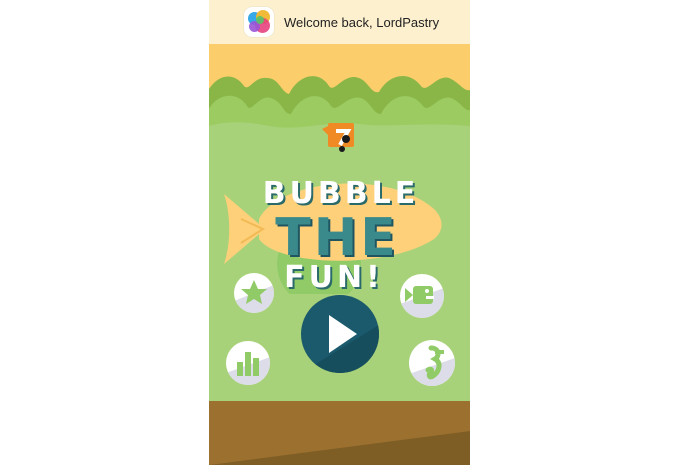 Image resolution: width=678 pixels, height=465 pixels. I want to click on leaderboard-button, so click(248, 363).